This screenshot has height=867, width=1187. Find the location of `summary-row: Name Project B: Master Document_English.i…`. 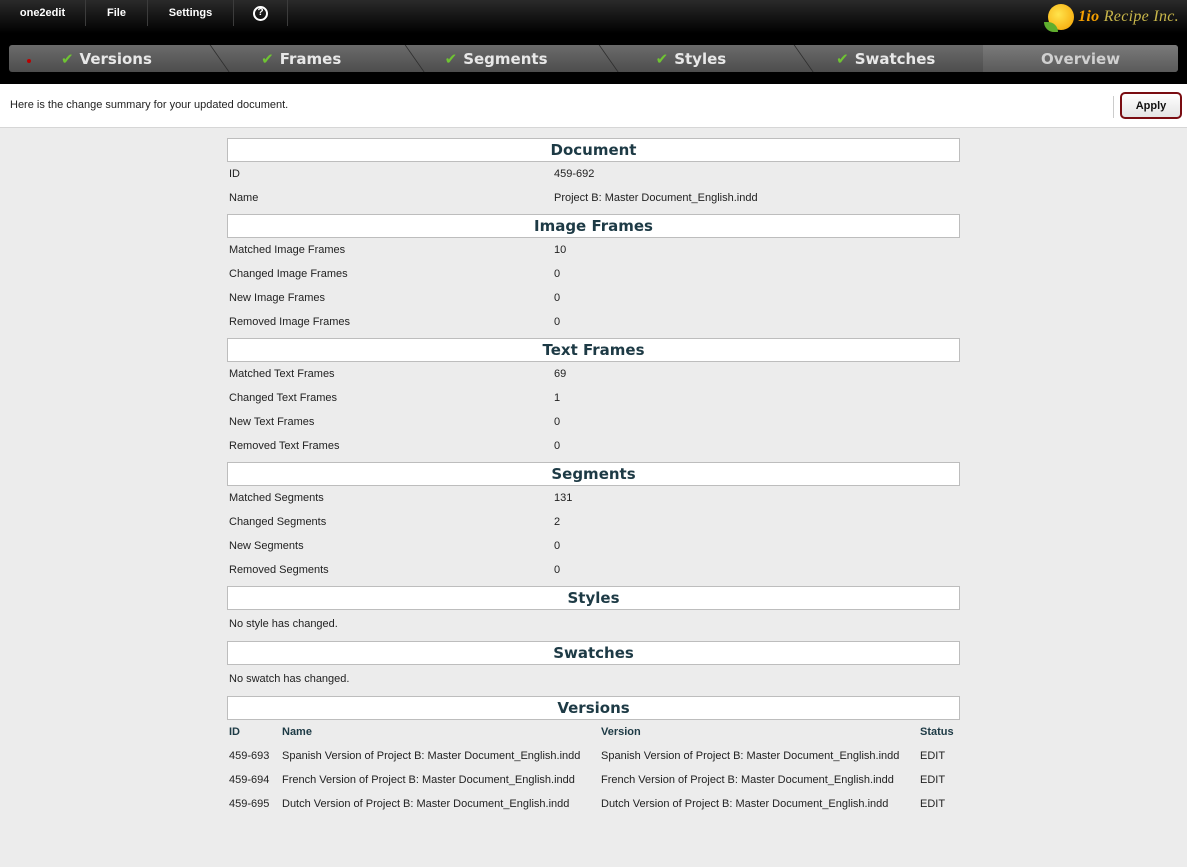

summary-row: Name Project B: Master Document_English.i… is located at coordinates (593, 198).